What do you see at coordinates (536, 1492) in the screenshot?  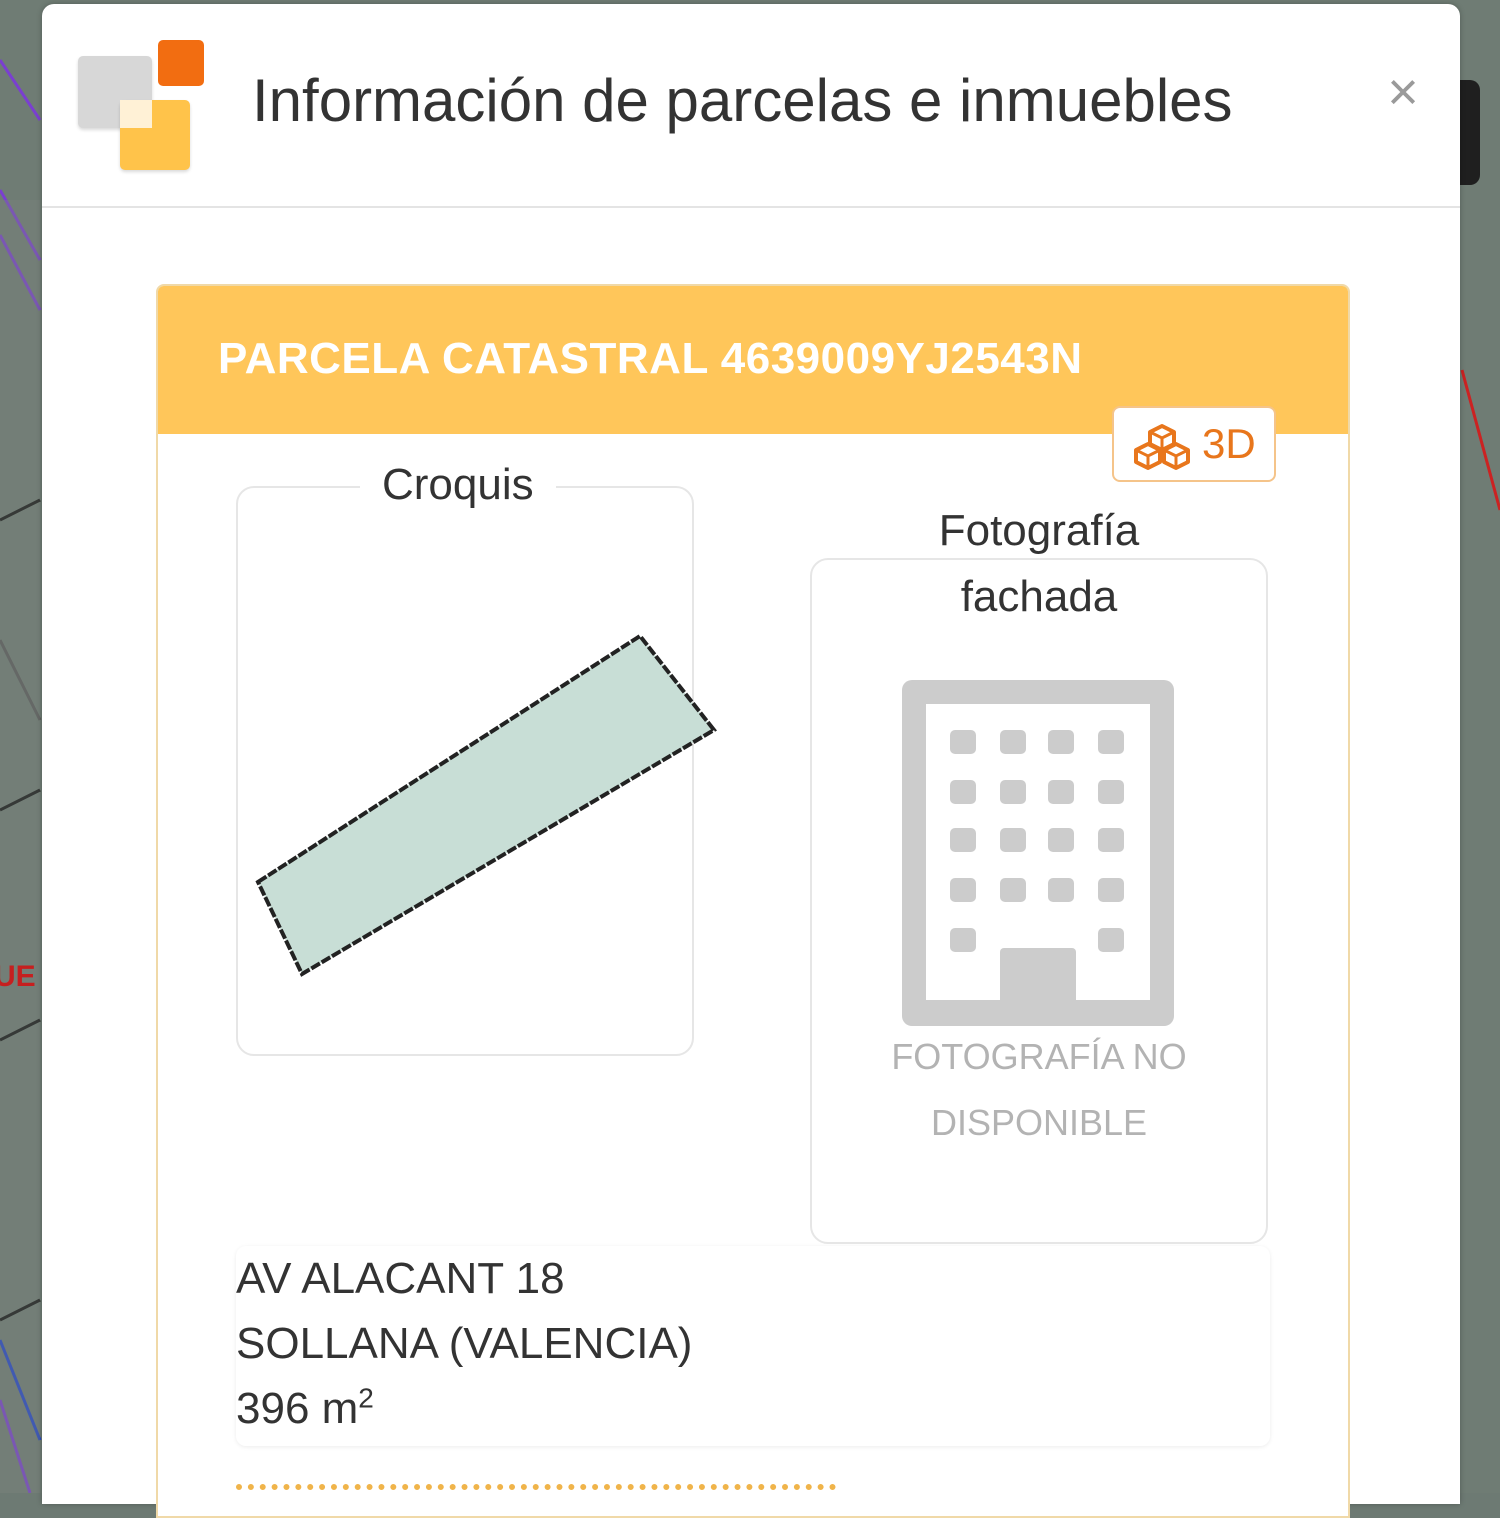 I see `cut-off-row` at bounding box center [536, 1492].